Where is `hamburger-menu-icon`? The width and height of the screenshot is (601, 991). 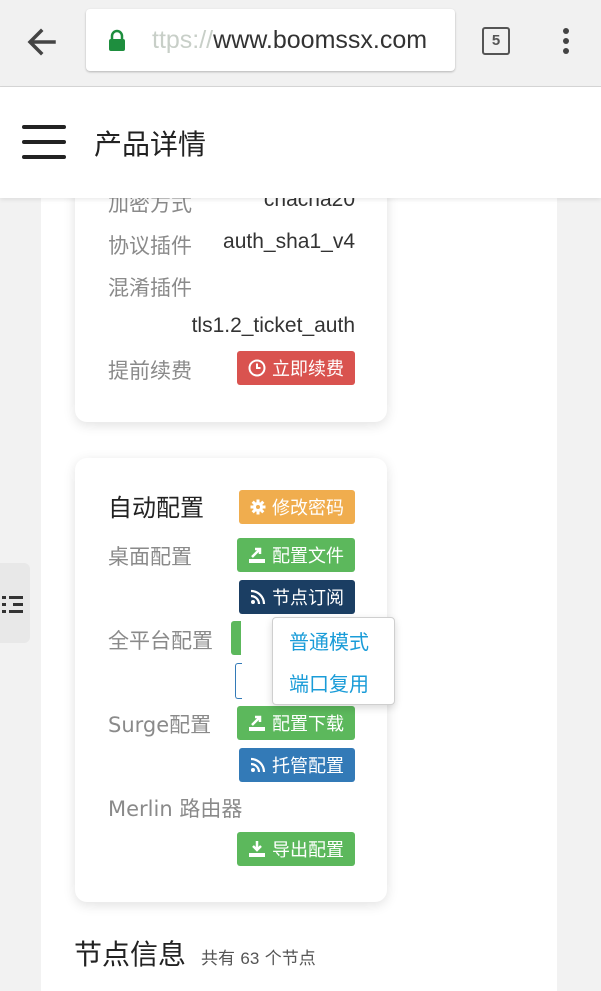 hamburger-menu-icon is located at coordinates (44, 142).